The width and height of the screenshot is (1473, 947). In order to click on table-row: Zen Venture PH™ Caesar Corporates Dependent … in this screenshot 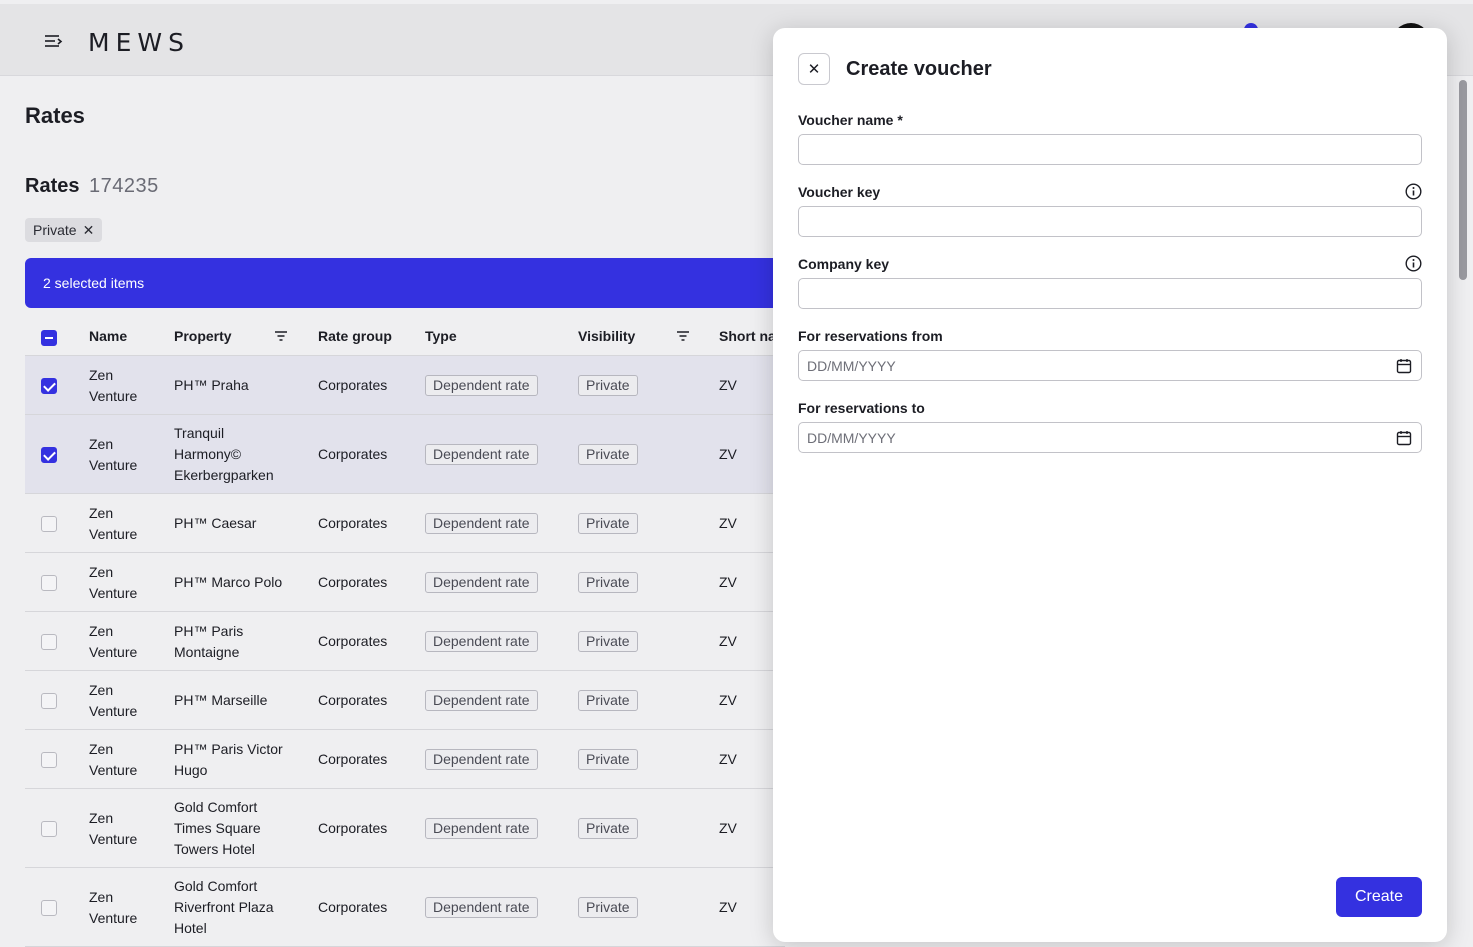, I will do `click(405, 523)`.